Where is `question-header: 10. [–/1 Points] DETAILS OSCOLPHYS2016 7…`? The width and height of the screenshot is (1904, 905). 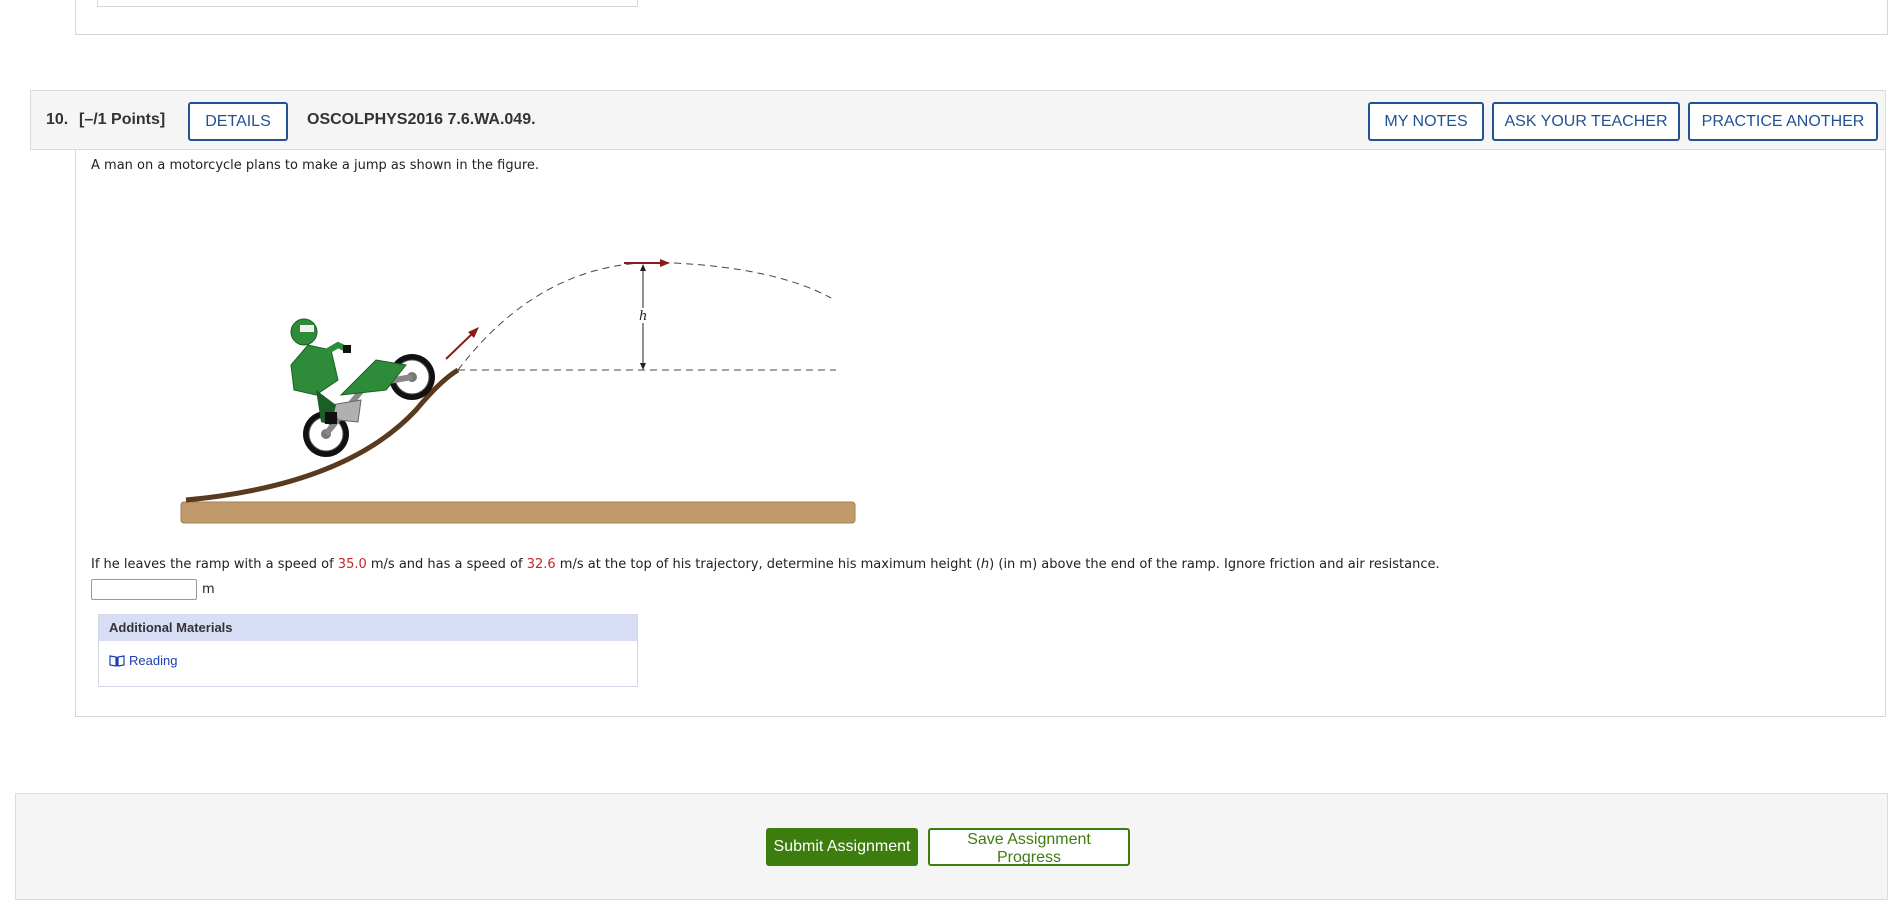
question-header: 10. [–/1 Points] DETAILS OSCOLPHYS2016 7… is located at coordinates (958, 120).